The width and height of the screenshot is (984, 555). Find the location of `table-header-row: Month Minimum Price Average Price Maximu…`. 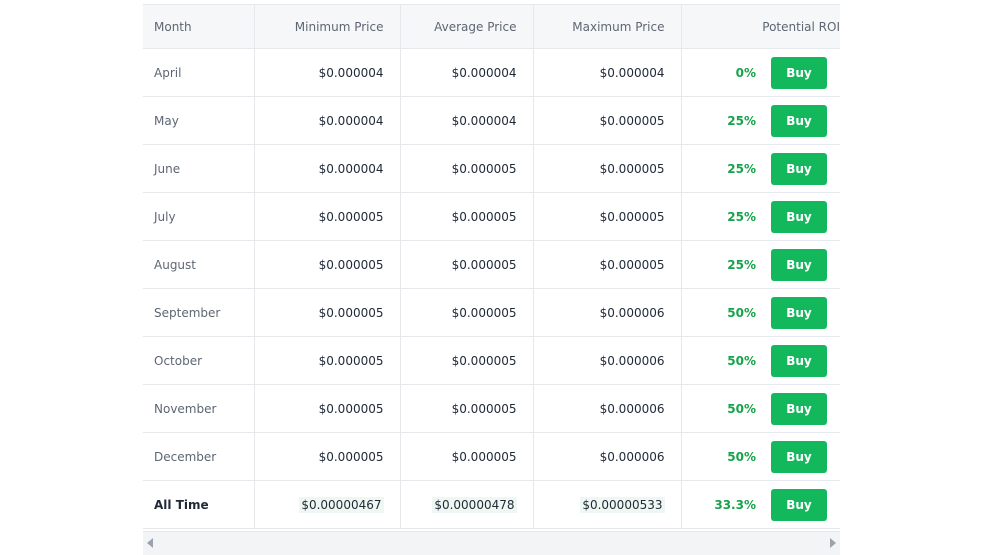

table-header-row: Month Minimum Price Average Price Maximu… is located at coordinates (491, 26).